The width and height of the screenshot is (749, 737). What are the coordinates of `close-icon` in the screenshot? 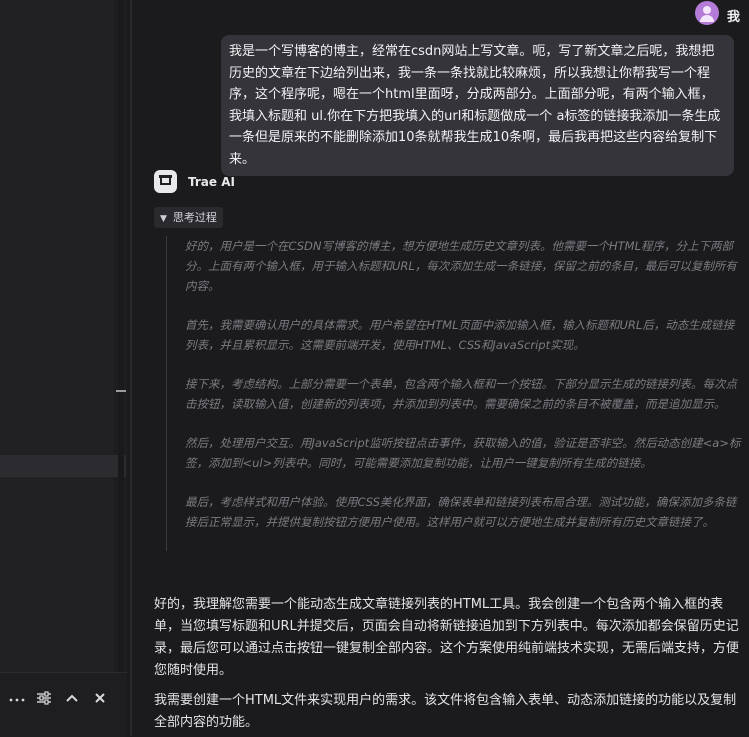 It's located at (100, 698).